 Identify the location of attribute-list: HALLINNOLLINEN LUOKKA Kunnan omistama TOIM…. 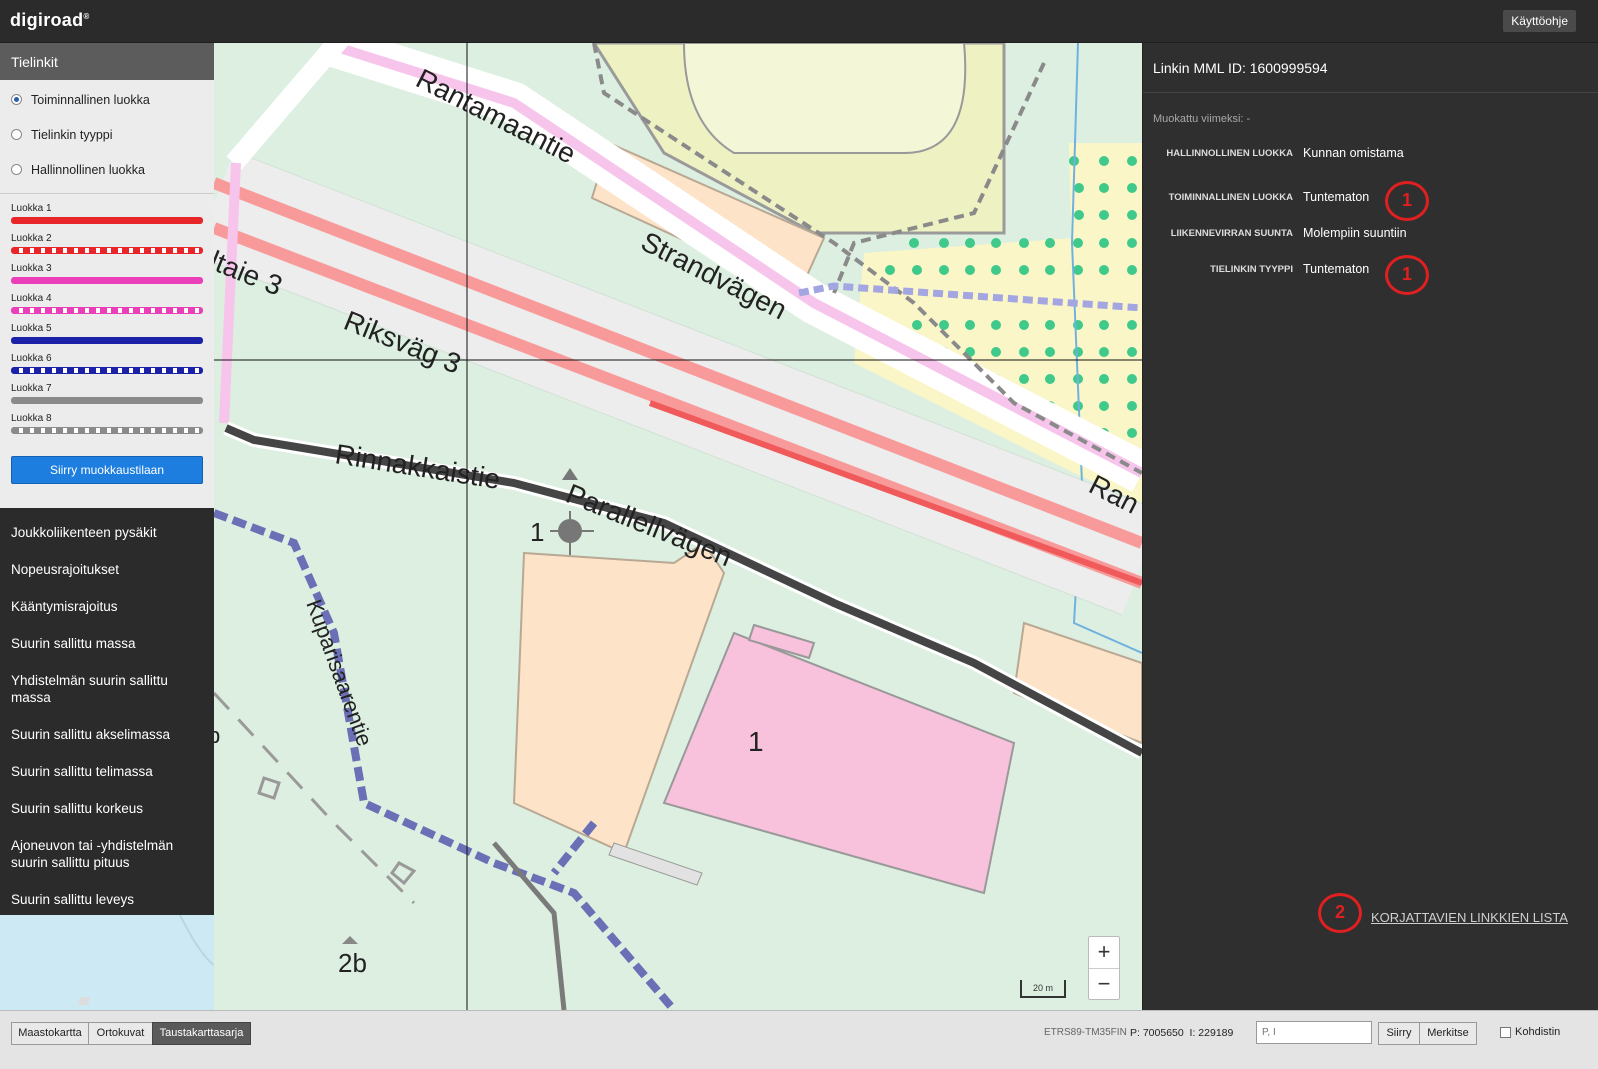
(1370, 211).